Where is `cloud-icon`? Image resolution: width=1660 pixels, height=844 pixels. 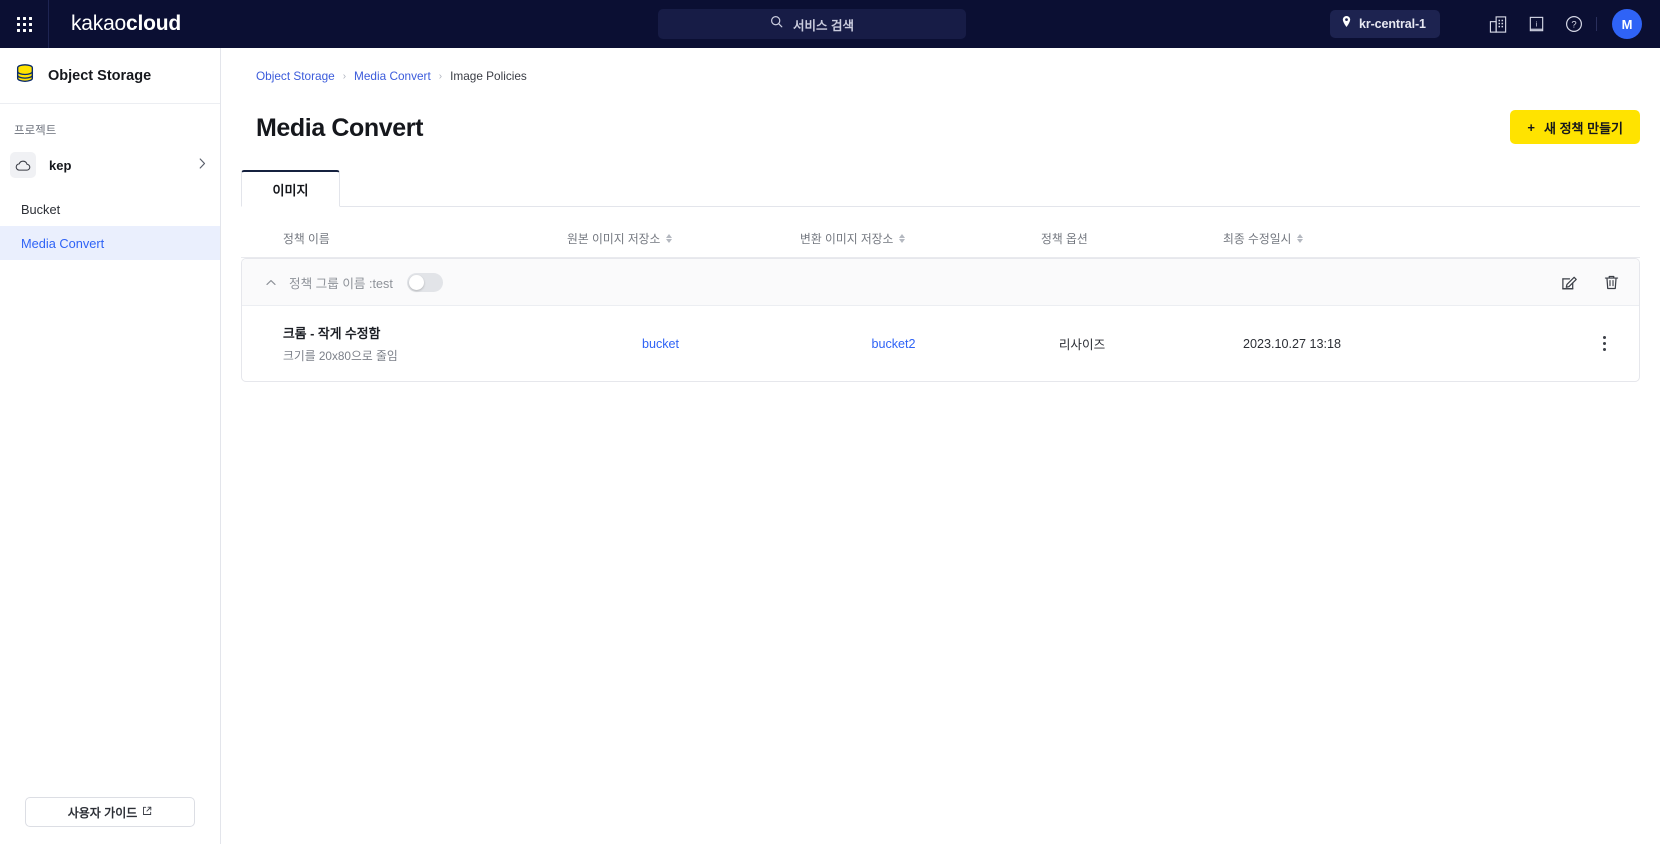 cloud-icon is located at coordinates (23, 165).